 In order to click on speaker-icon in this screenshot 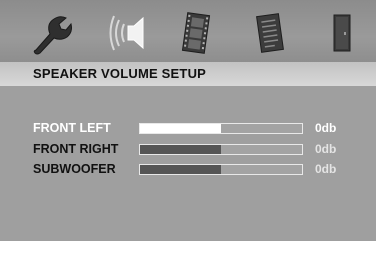, I will do `click(127, 33)`.